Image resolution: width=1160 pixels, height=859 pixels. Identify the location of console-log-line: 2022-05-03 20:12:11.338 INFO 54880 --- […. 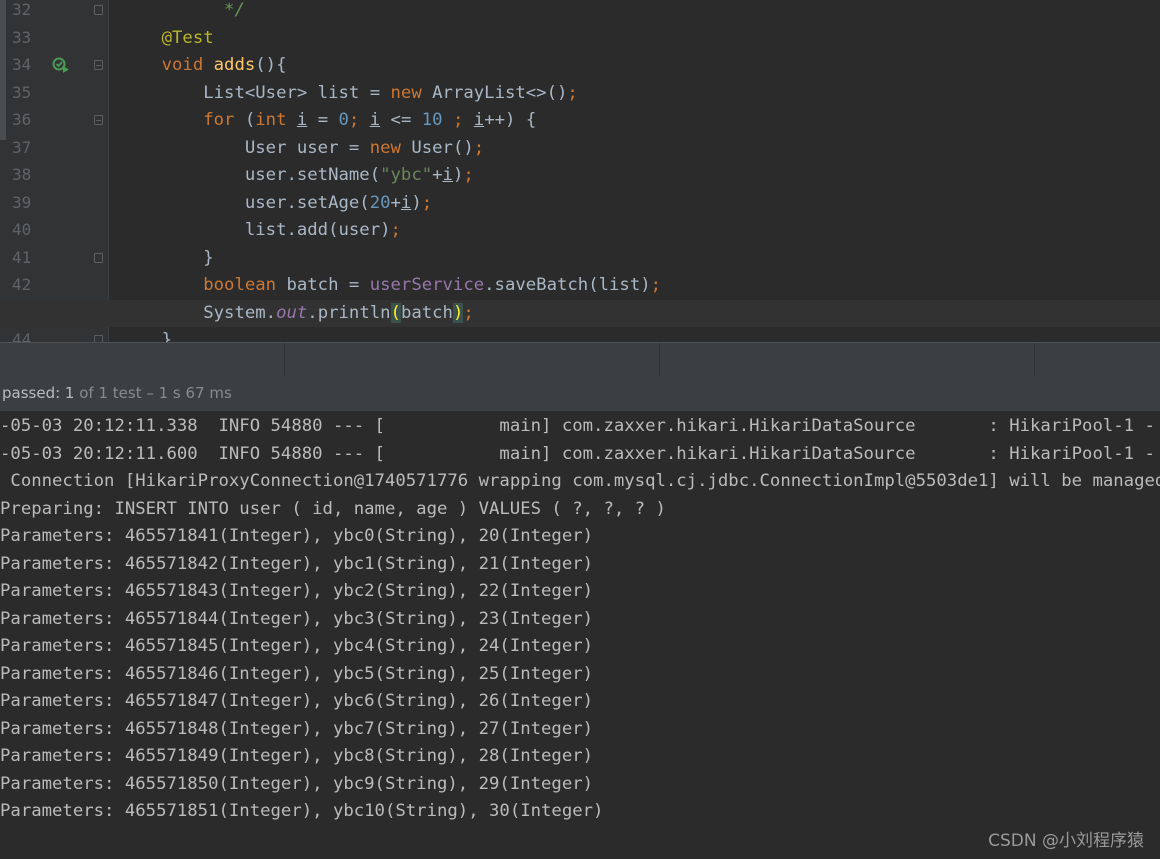
(577, 426).